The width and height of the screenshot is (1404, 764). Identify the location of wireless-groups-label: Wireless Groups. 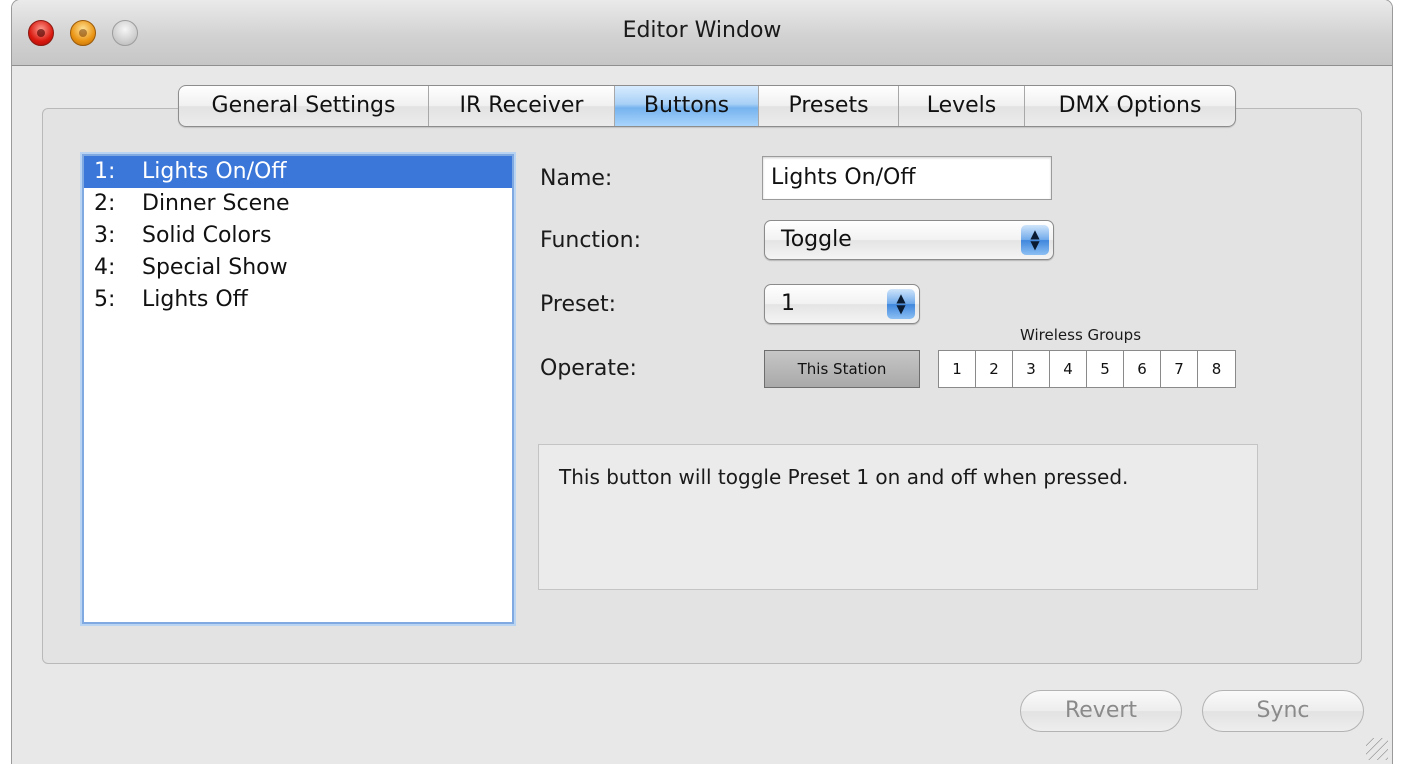
(1081, 335).